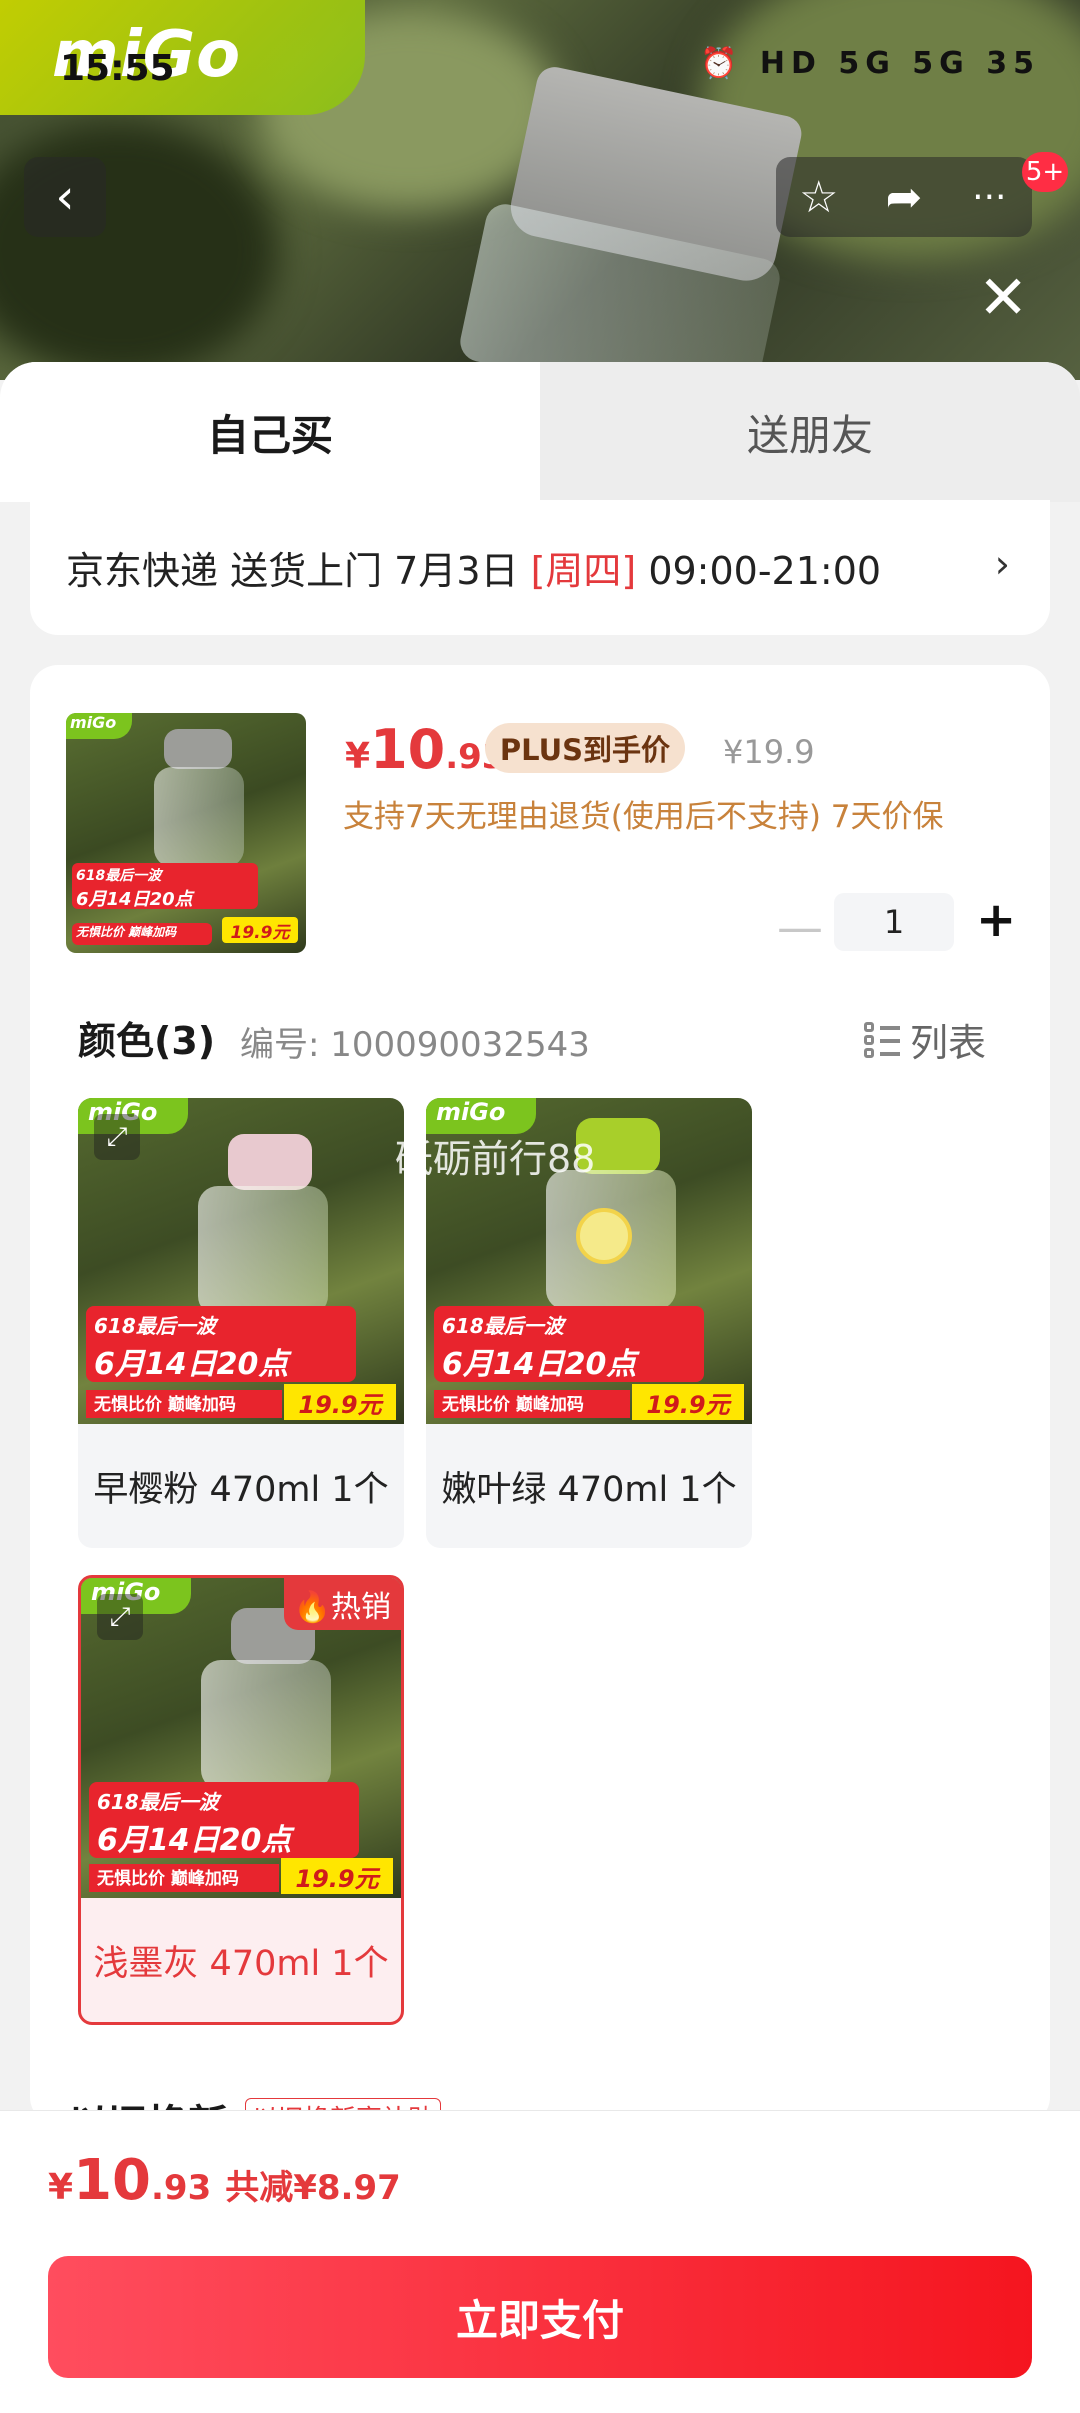 This screenshot has height=2413, width=1080. What do you see at coordinates (882, 1039) in the screenshot?
I see `list-icon` at bounding box center [882, 1039].